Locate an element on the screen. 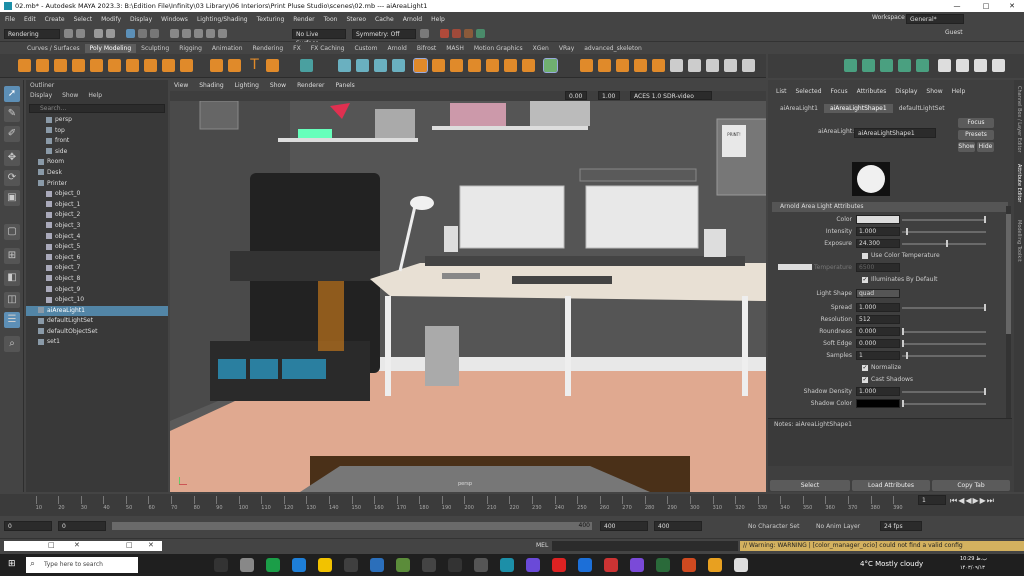 This screenshot has width=1024, height=576. normalize-checkbox: ✓ is located at coordinates (865, 367).